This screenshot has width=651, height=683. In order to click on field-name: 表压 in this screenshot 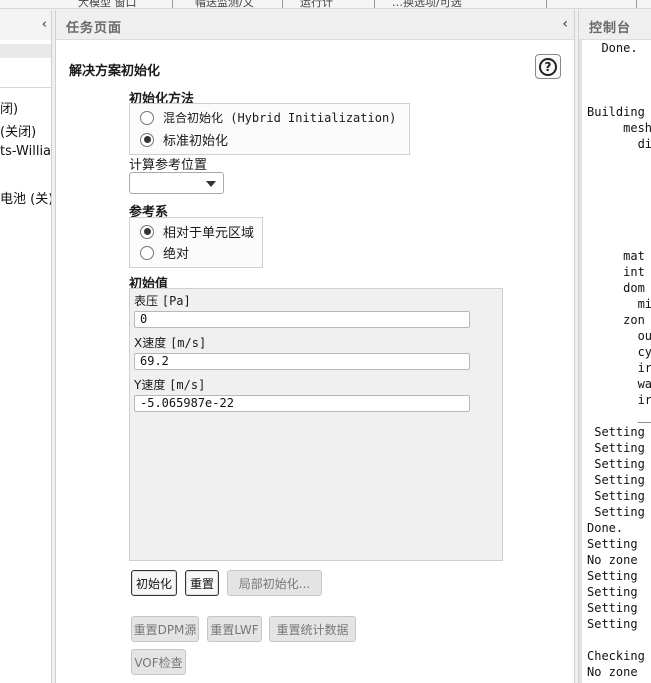, I will do `click(146, 301)`.